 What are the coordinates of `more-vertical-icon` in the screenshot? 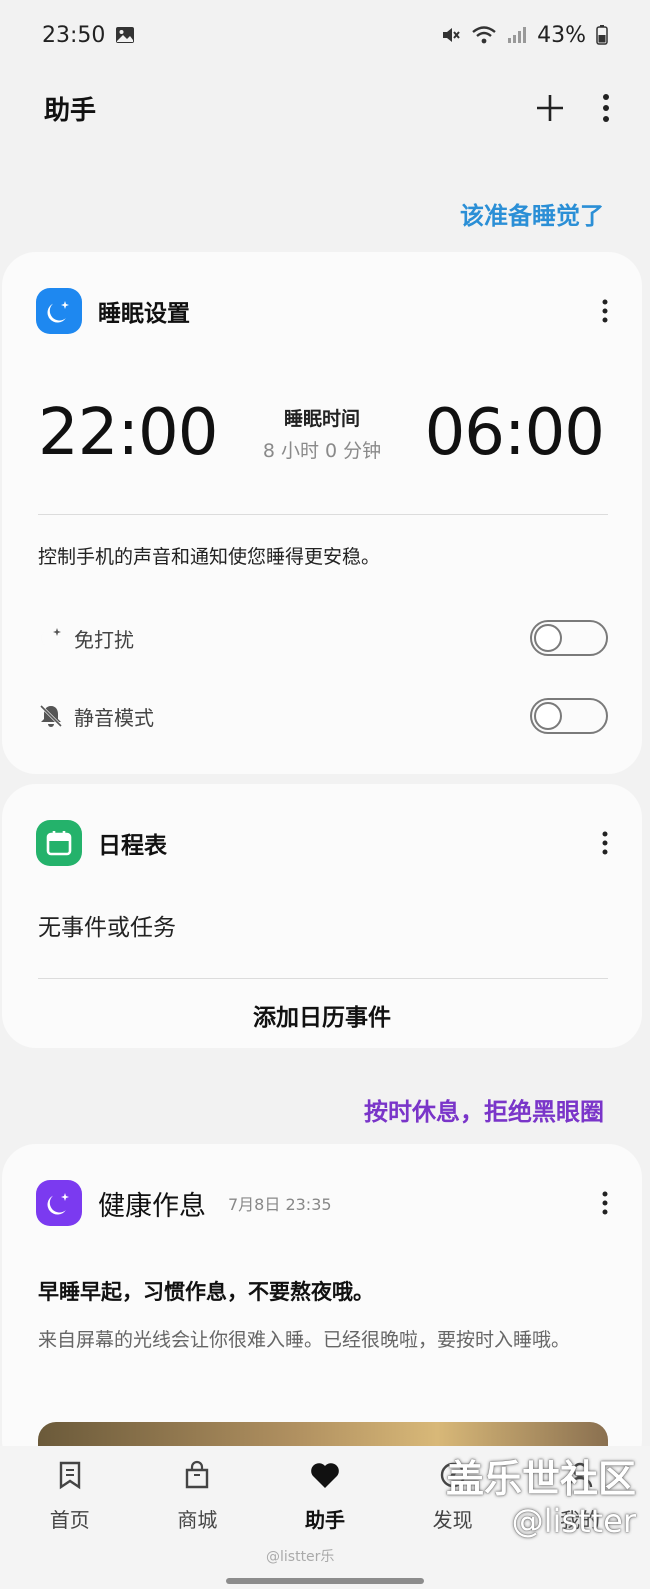 It's located at (606, 108).